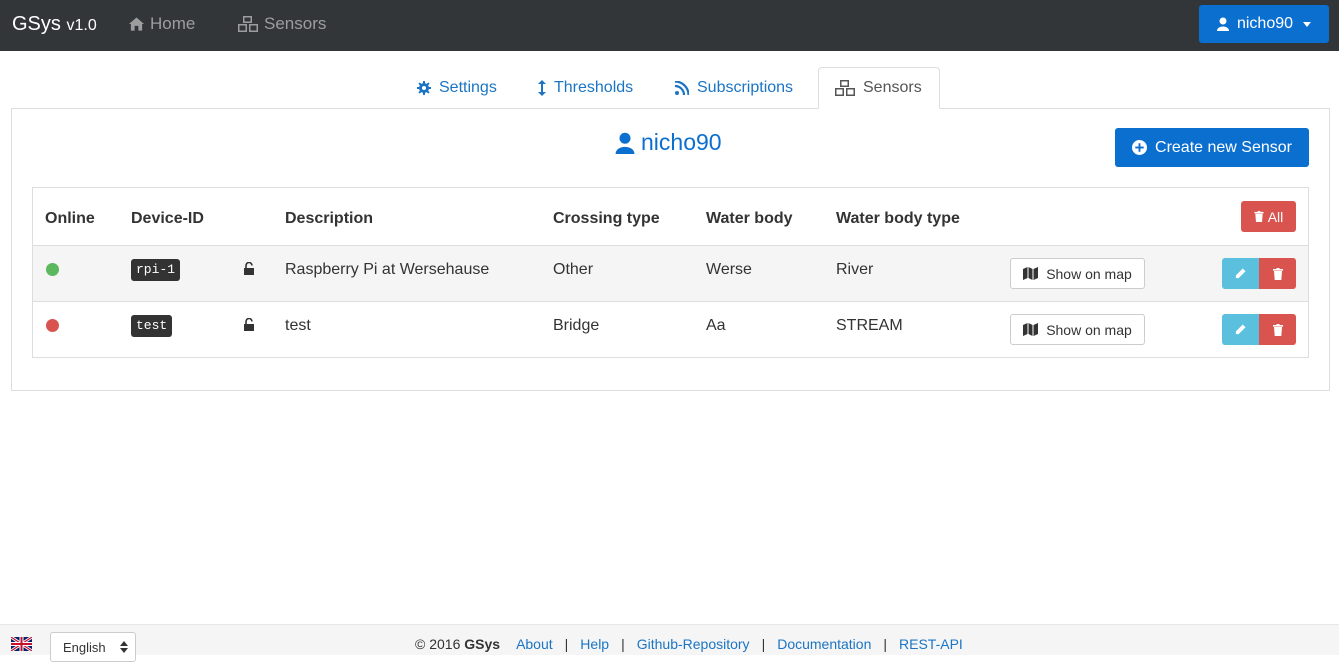 Image resolution: width=1339 pixels, height=662 pixels. What do you see at coordinates (424, 88) in the screenshot?
I see `gear-icon` at bounding box center [424, 88].